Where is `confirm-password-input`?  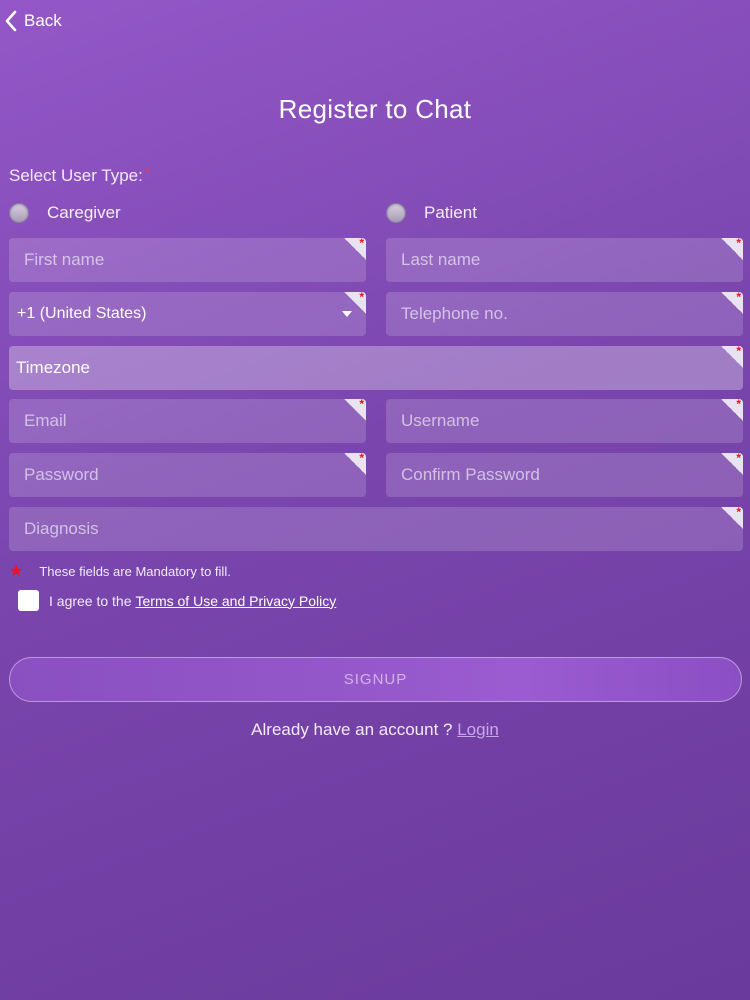
confirm-password-input is located at coordinates (572, 475).